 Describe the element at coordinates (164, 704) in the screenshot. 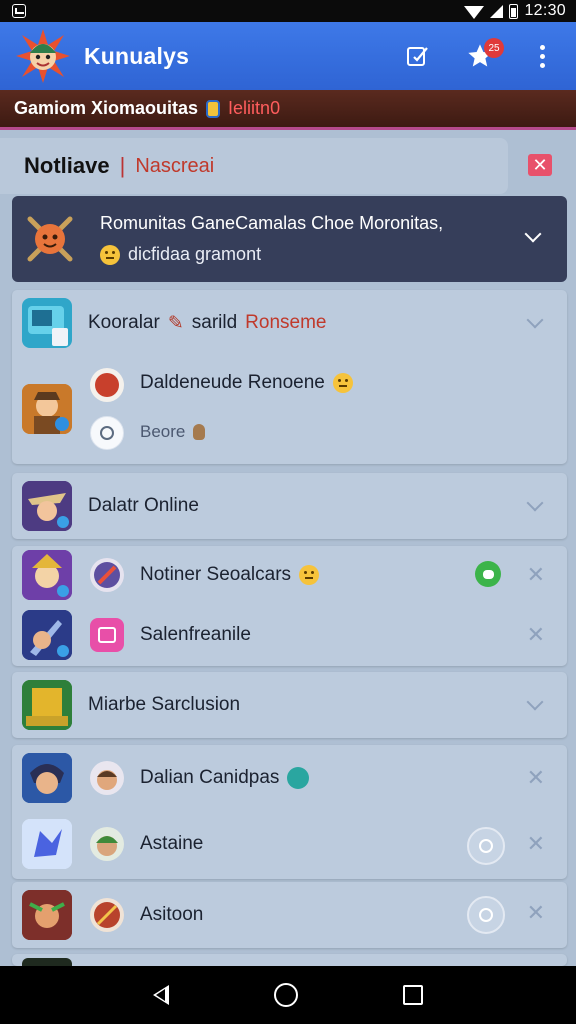

I see `row-label: Miarbe Sarclusion` at that location.